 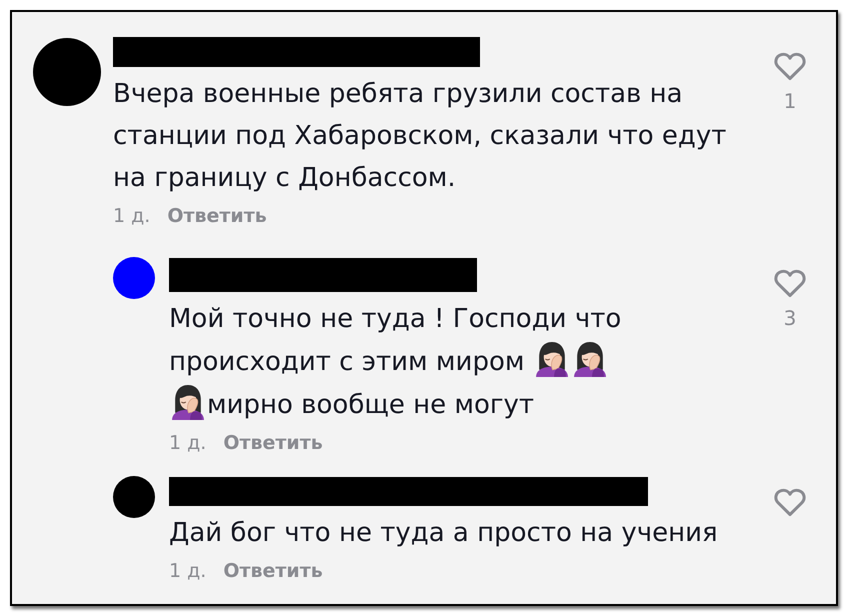 What do you see at coordinates (395, 319) in the screenshot?
I see `comment-text: Мой точно не туда ! Господи что` at bounding box center [395, 319].